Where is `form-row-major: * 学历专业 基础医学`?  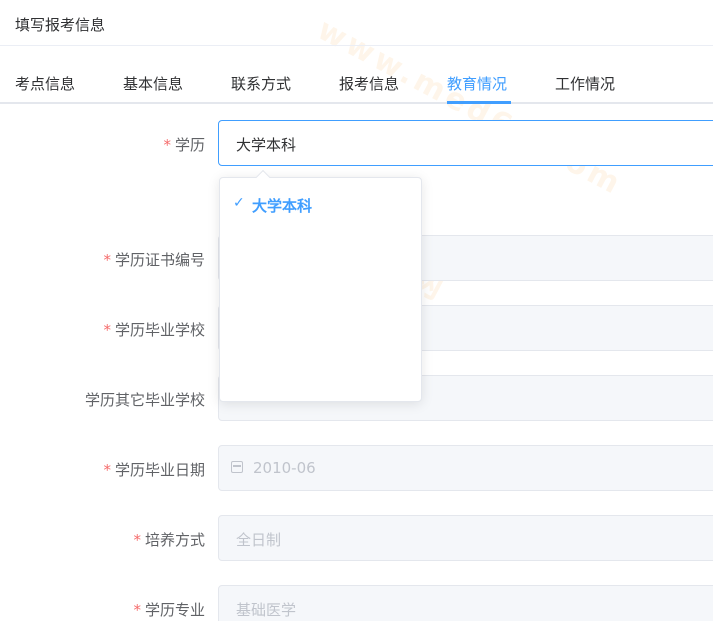 form-row-major: * 学历专业 基础医学 is located at coordinates (356, 603).